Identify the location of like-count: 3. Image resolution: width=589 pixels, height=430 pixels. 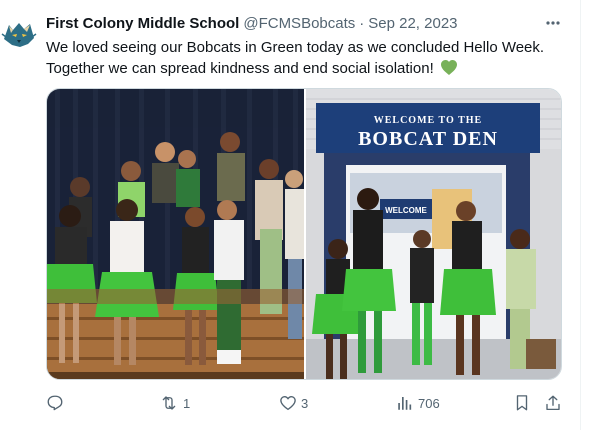
(305, 403).